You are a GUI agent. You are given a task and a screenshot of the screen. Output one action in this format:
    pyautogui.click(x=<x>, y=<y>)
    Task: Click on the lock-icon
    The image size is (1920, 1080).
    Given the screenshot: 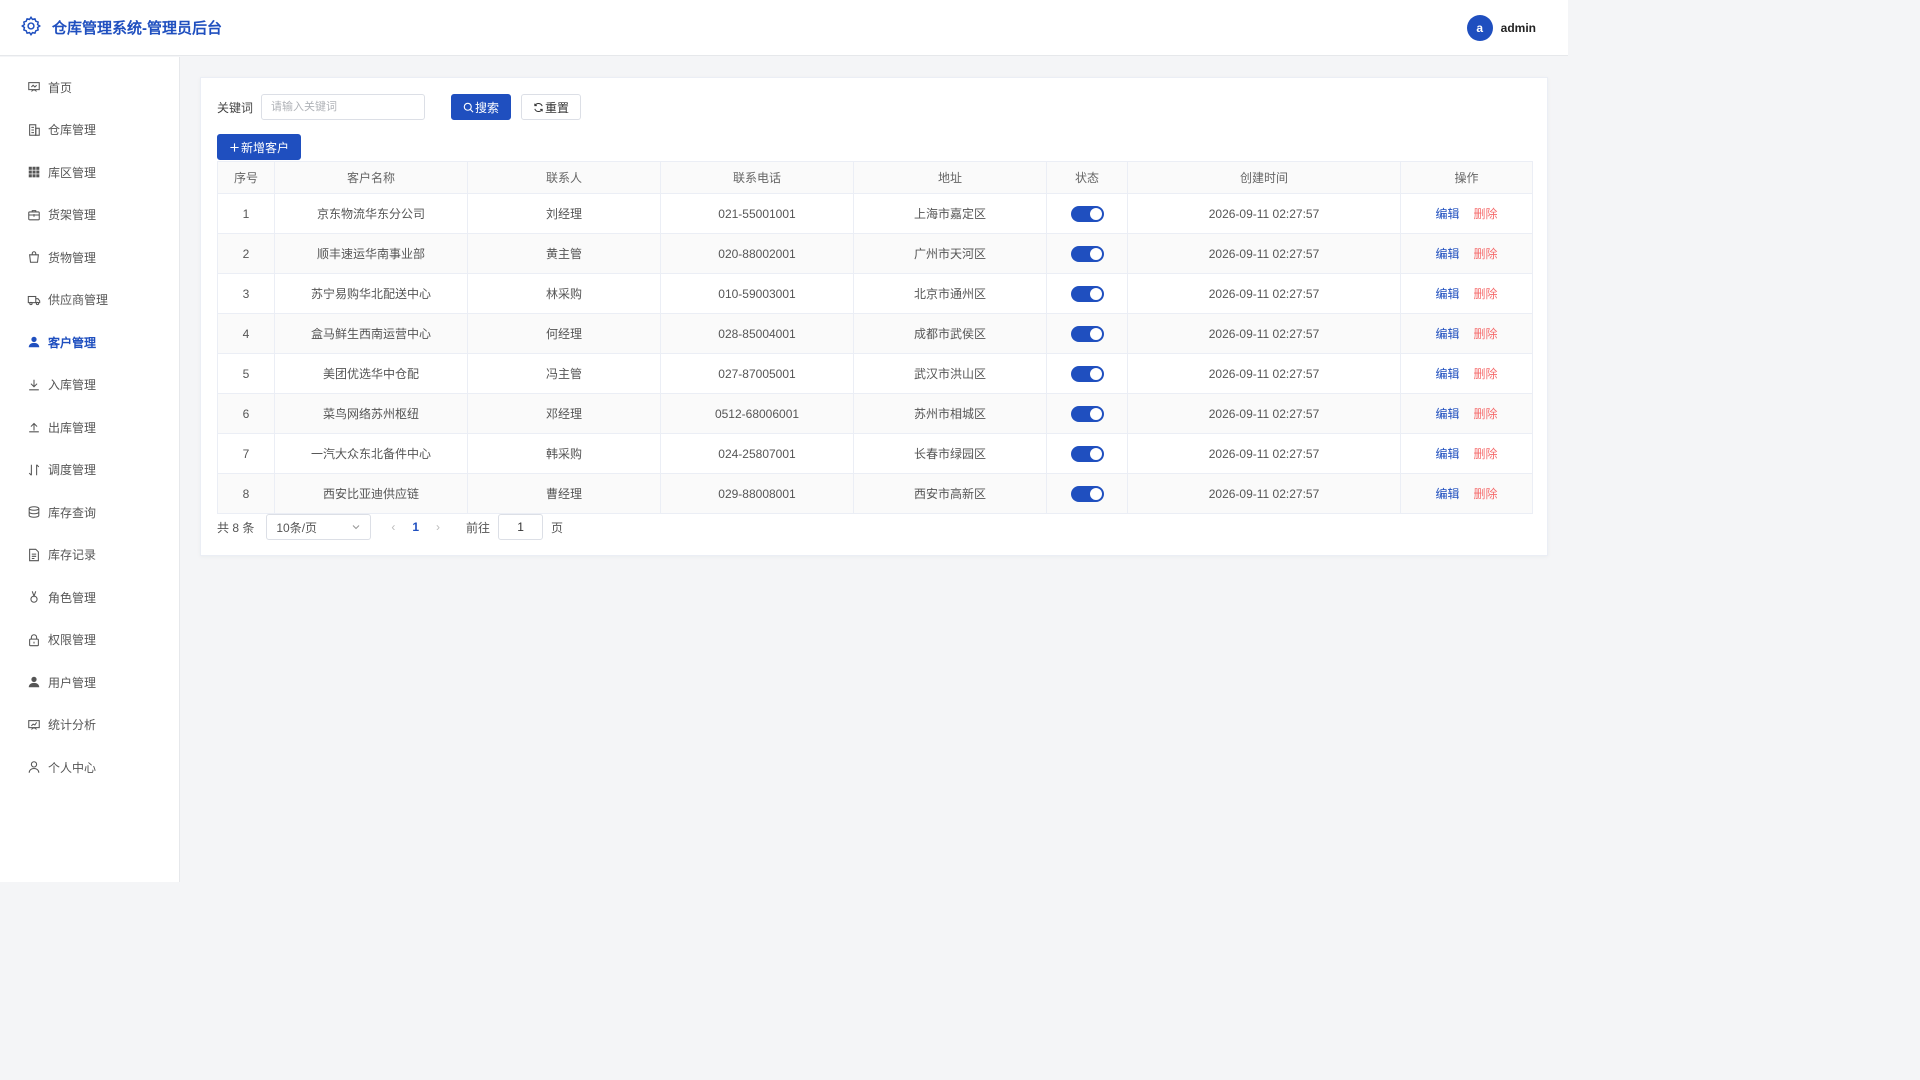 What is the action you would take?
    pyautogui.click(x=34, y=640)
    